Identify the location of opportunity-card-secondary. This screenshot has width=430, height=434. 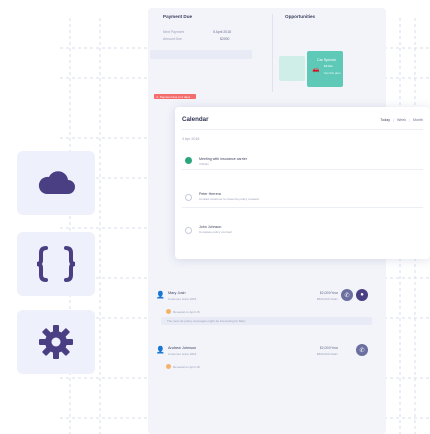
(292, 68).